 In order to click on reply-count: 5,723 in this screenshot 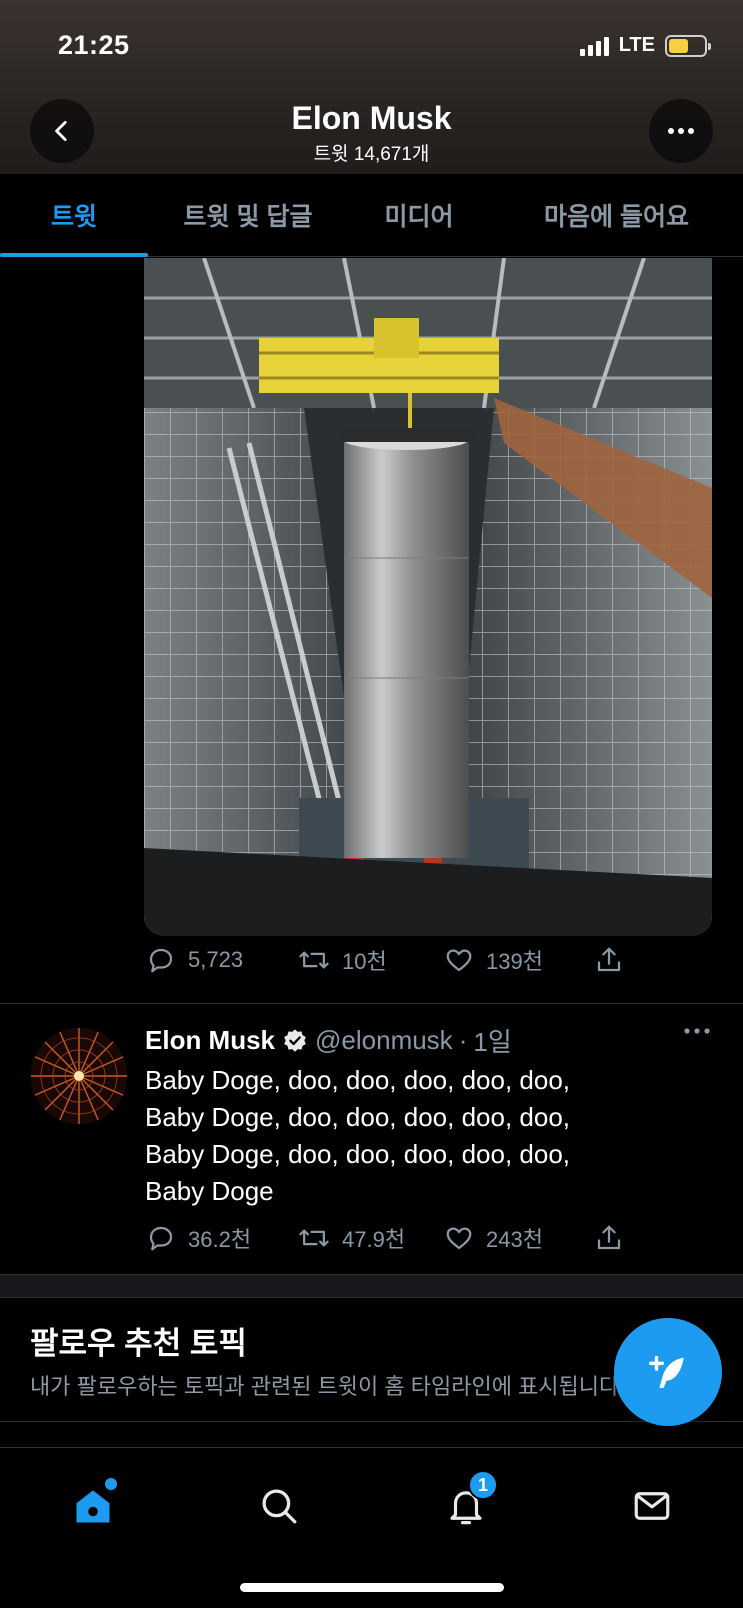, I will do `click(216, 959)`.